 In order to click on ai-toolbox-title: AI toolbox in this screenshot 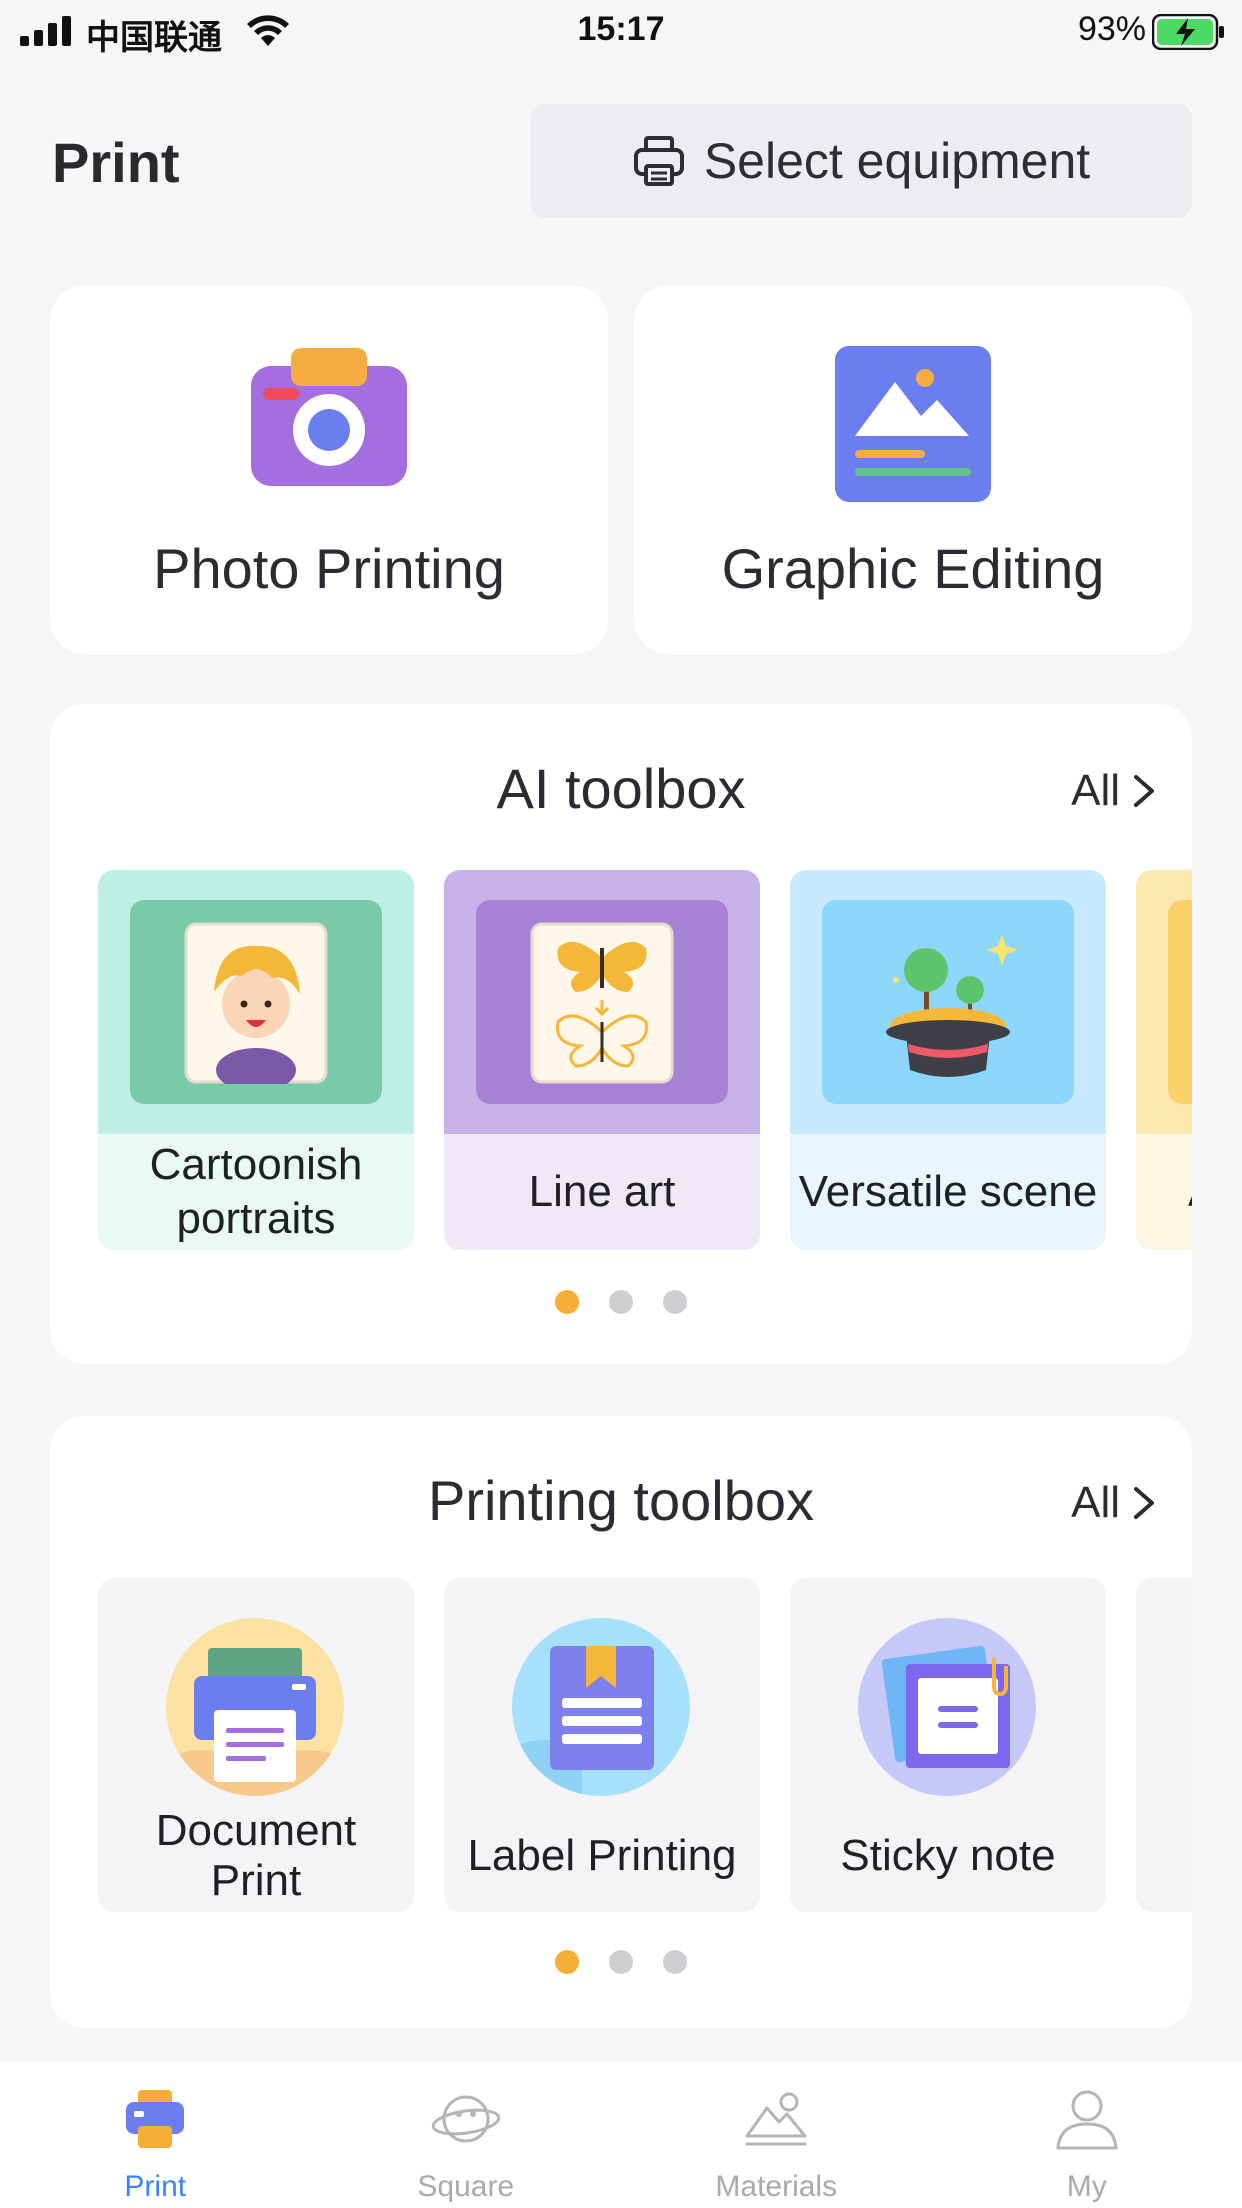, I will do `click(621, 788)`.